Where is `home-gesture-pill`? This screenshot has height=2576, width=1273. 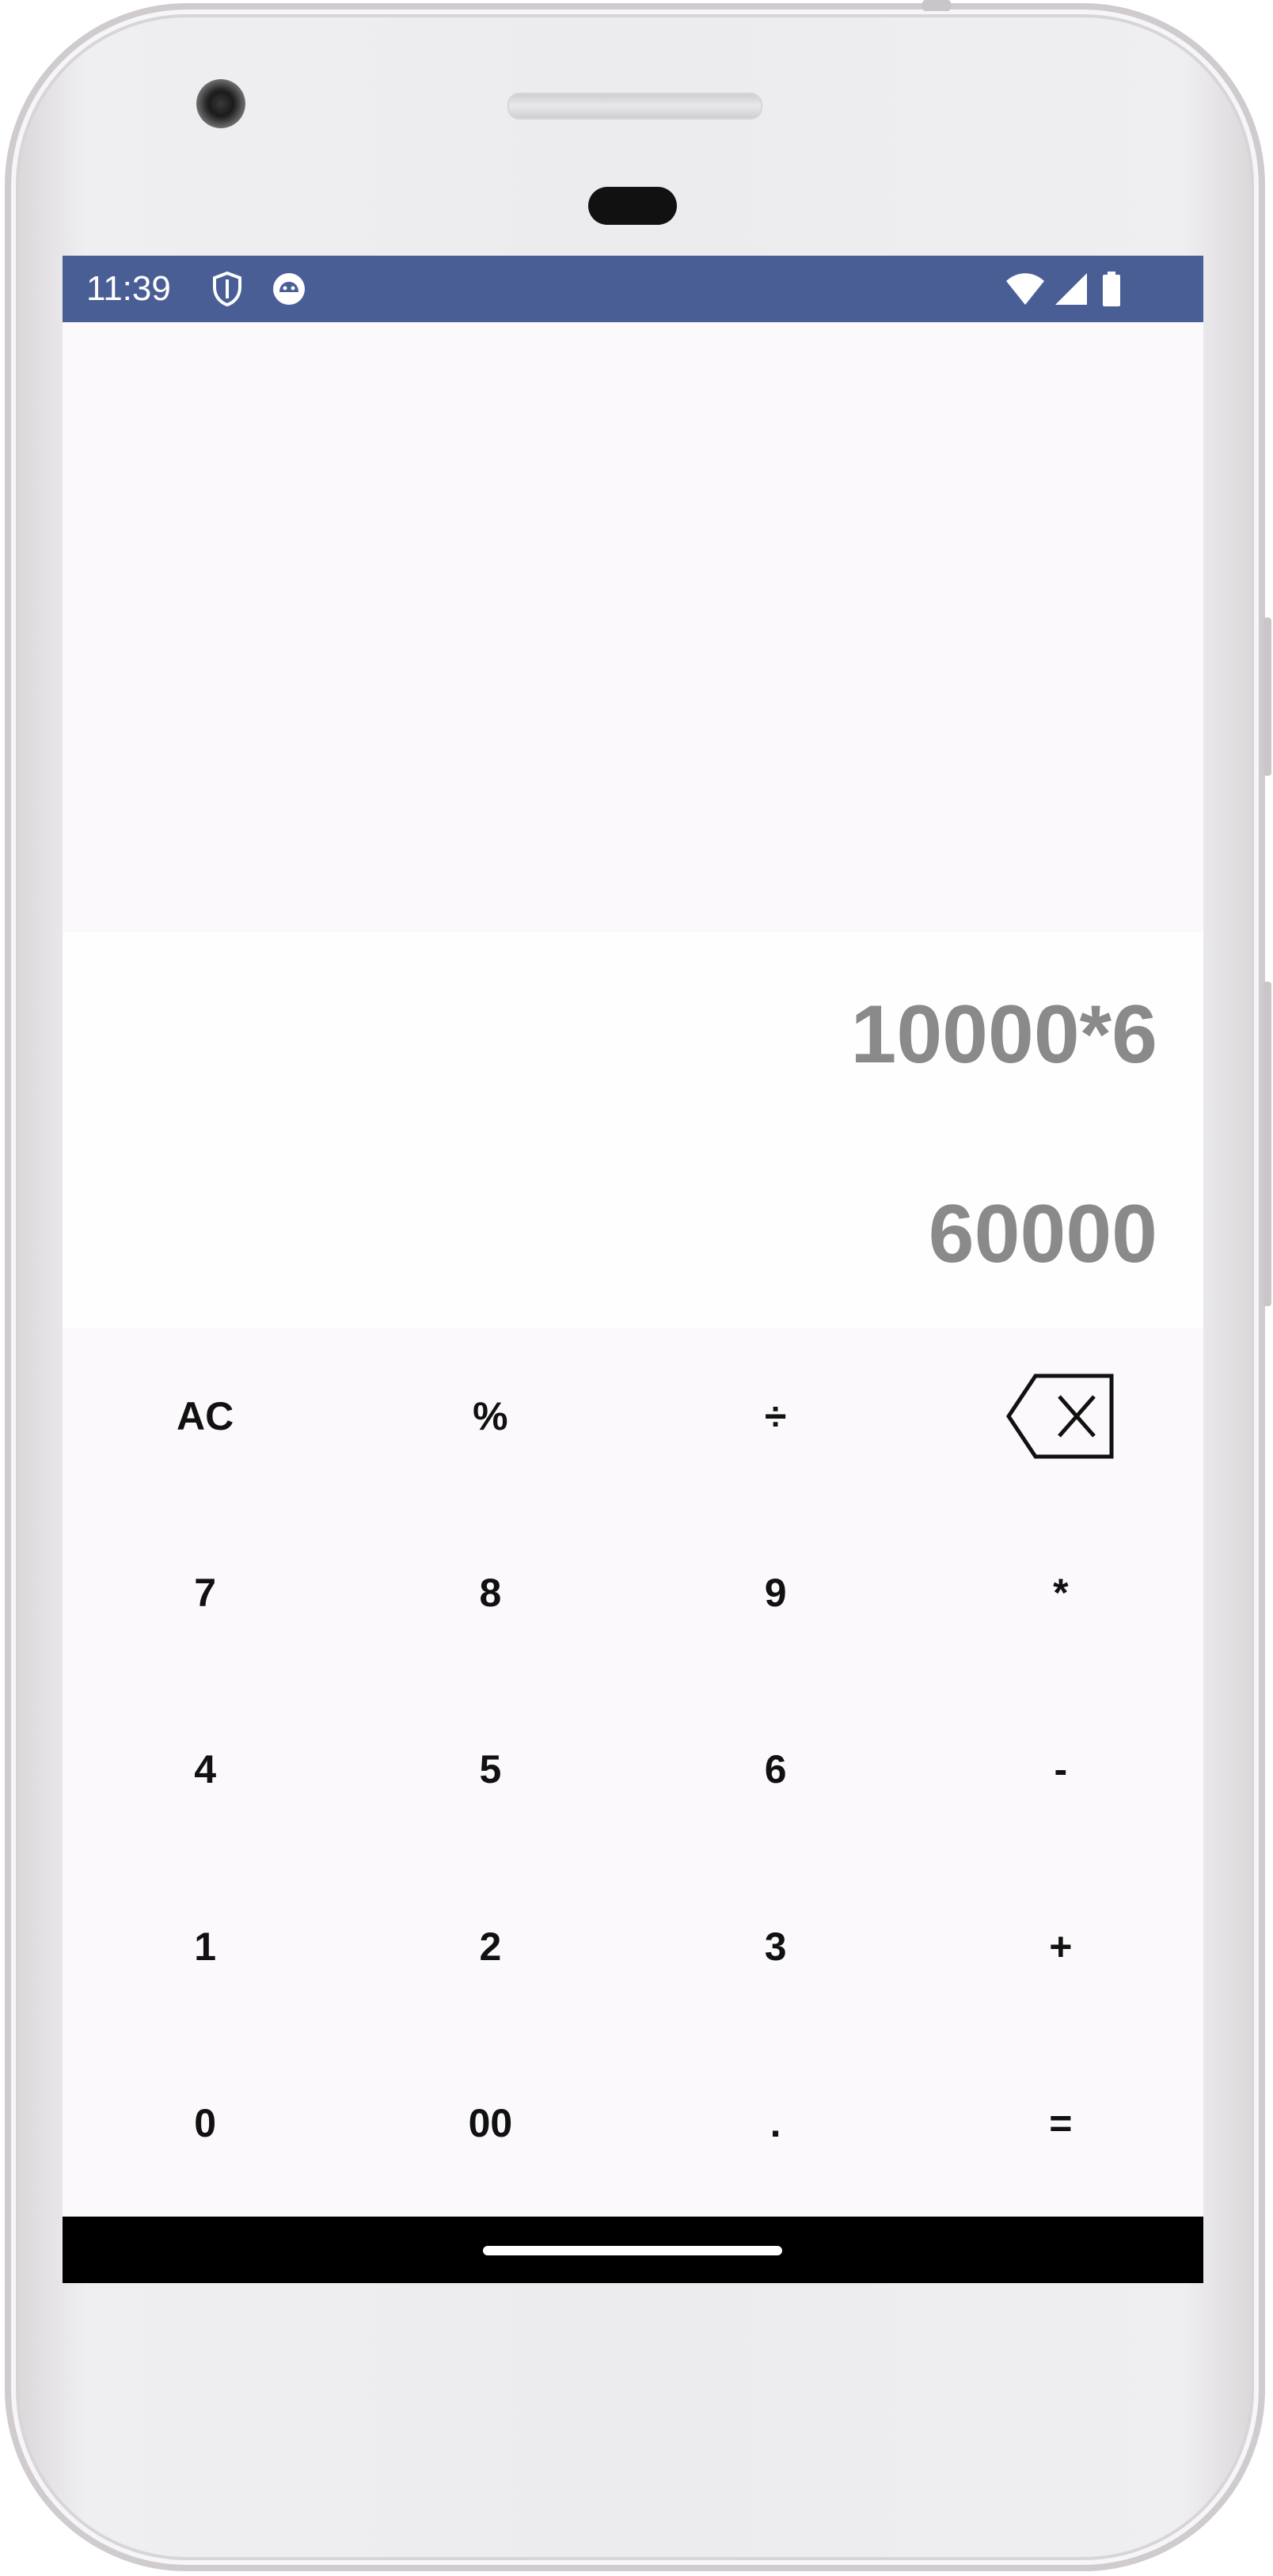 home-gesture-pill is located at coordinates (632, 2250).